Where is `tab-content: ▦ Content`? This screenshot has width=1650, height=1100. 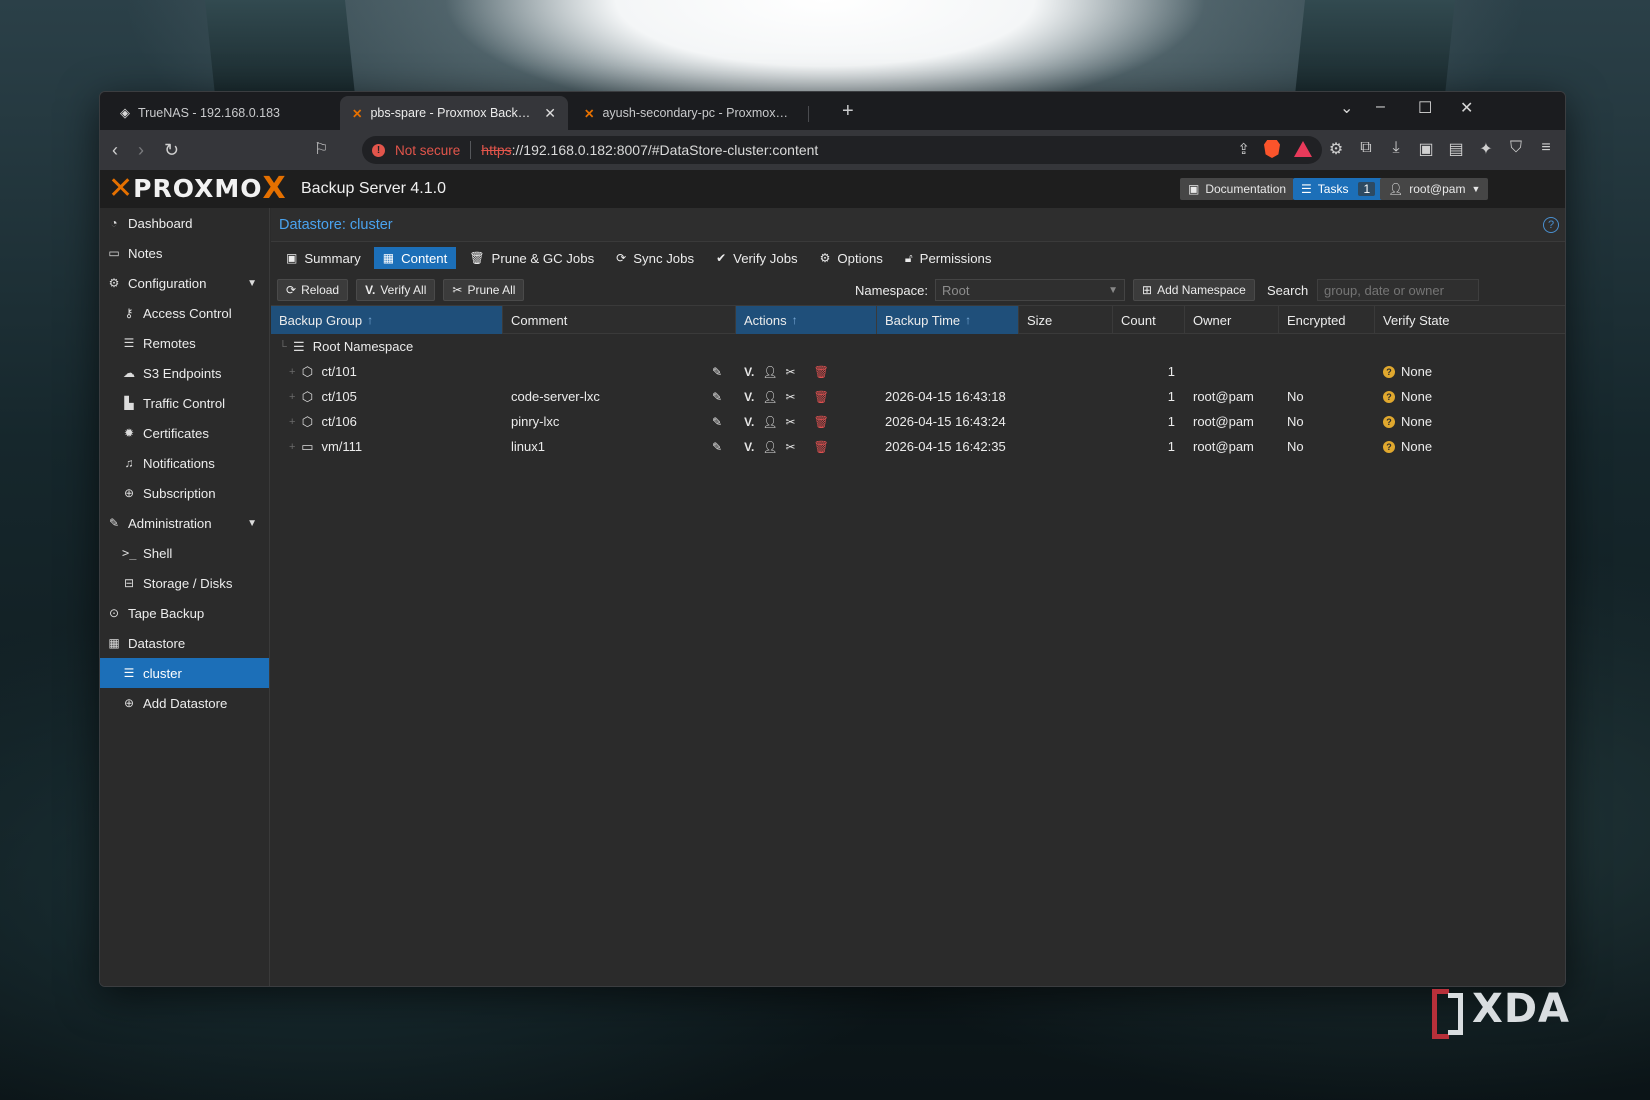 tab-content: ▦ Content is located at coordinates (415, 258).